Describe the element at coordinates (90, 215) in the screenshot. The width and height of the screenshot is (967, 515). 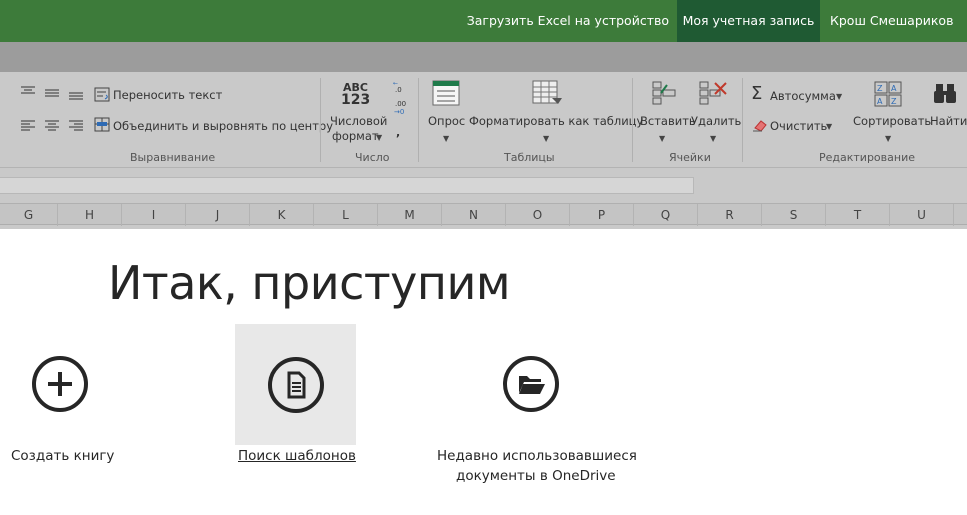
I see `column-header: H` at that location.